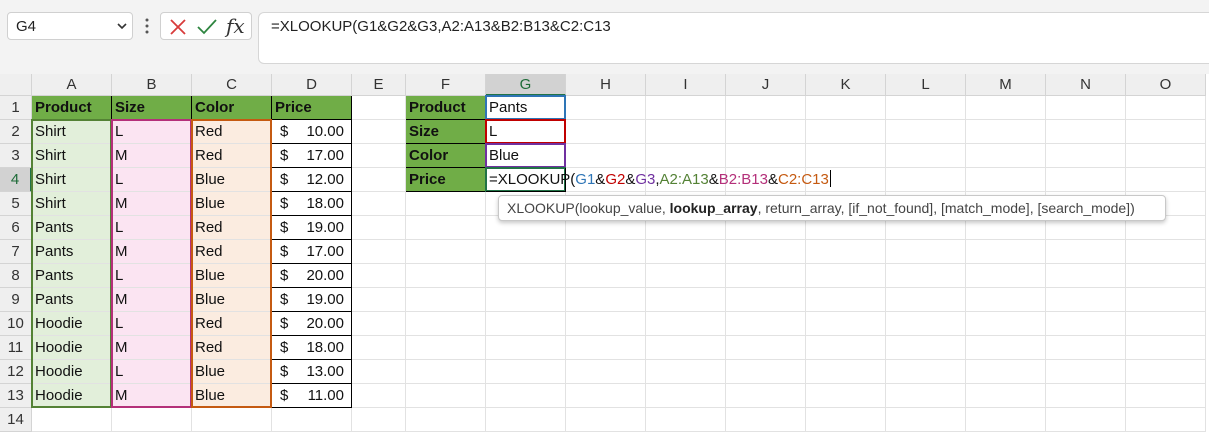  Describe the element at coordinates (232, 85) in the screenshot. I see `column-header-c: C` at that location.